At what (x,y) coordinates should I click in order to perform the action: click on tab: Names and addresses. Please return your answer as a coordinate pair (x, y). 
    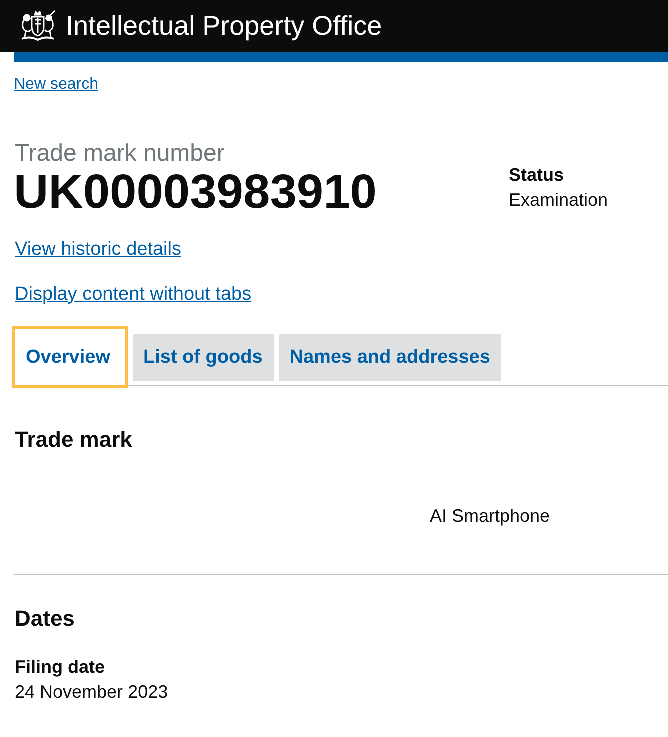
    Looking at the image, I should click on (390, 357).